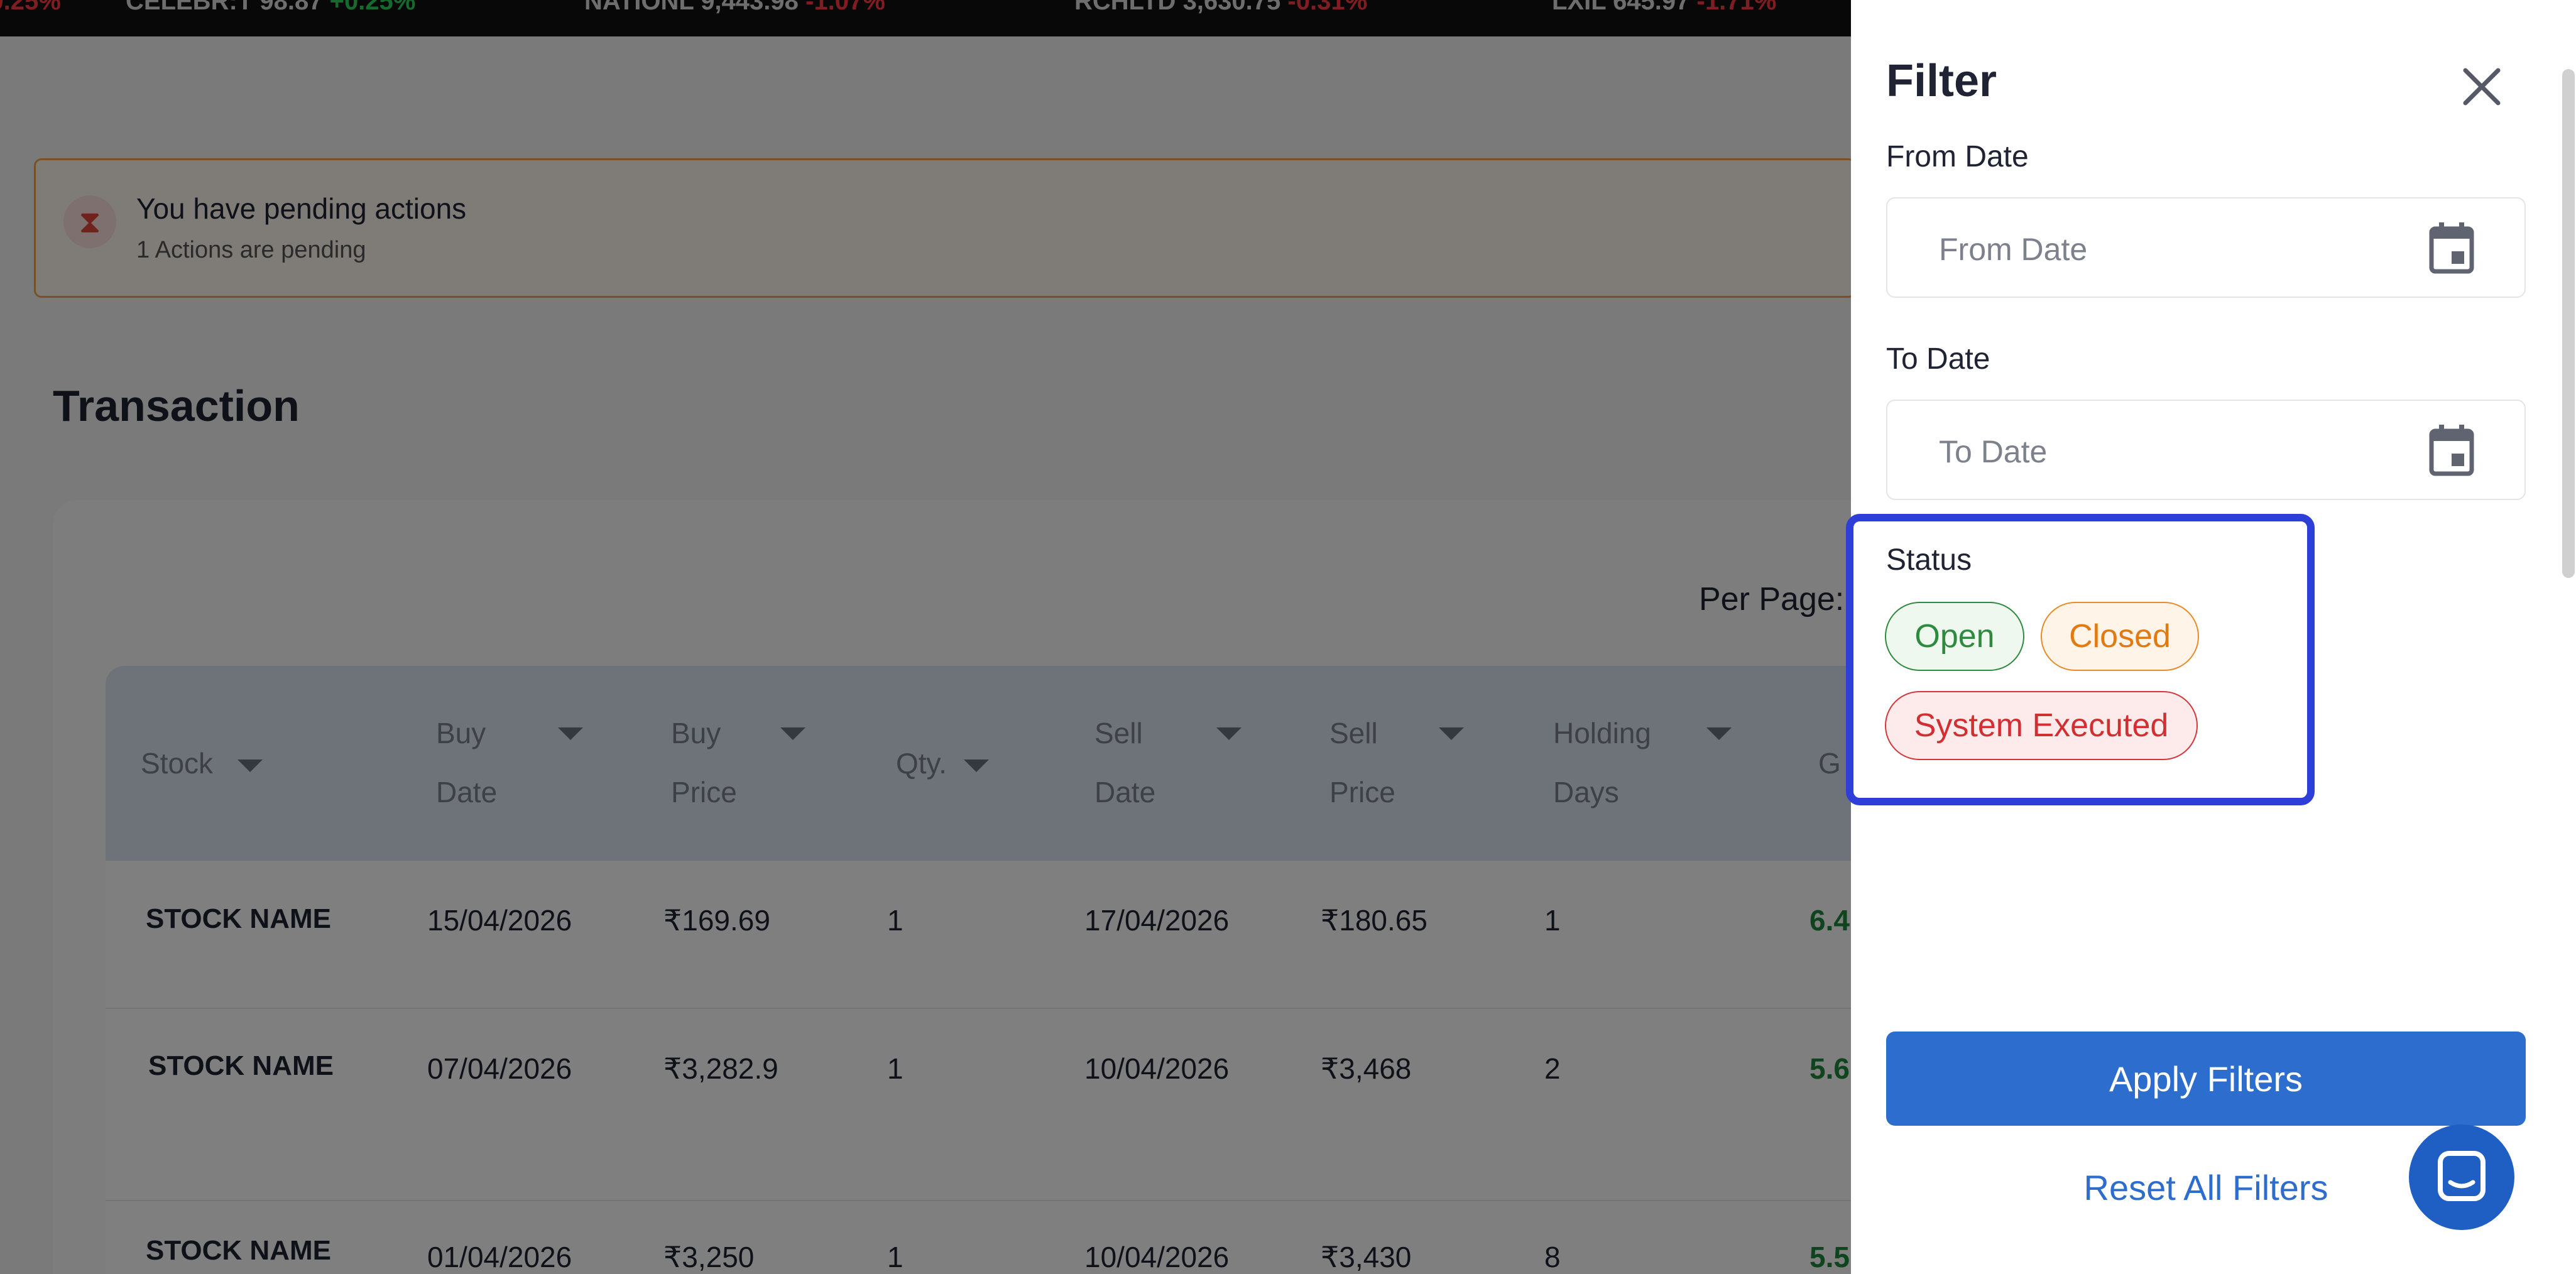 The image size is (2576, 1274). I want to click on from-date-input, so click(2159, 249).